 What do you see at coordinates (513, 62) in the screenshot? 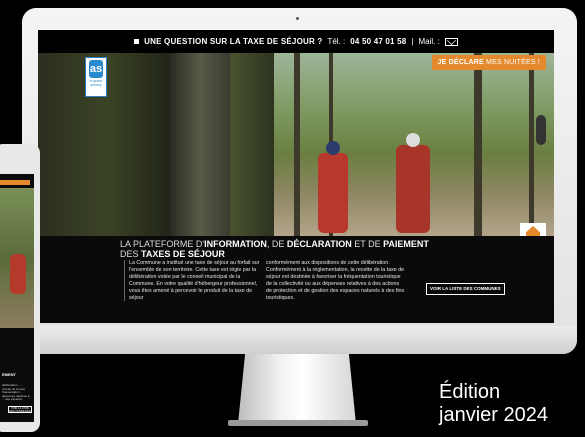
I see `declare-light: MES NUITÉES !` at bounding box center [513, 62].